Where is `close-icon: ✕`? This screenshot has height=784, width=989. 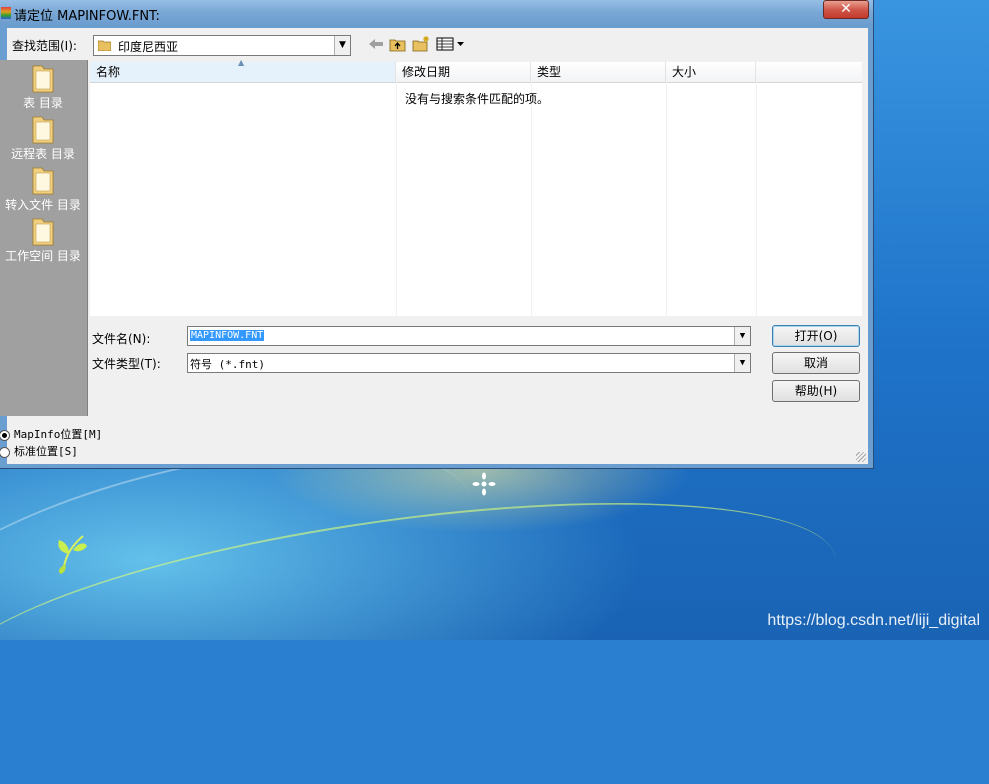
close-icon: ✕ is located at coordinates (846, 9).